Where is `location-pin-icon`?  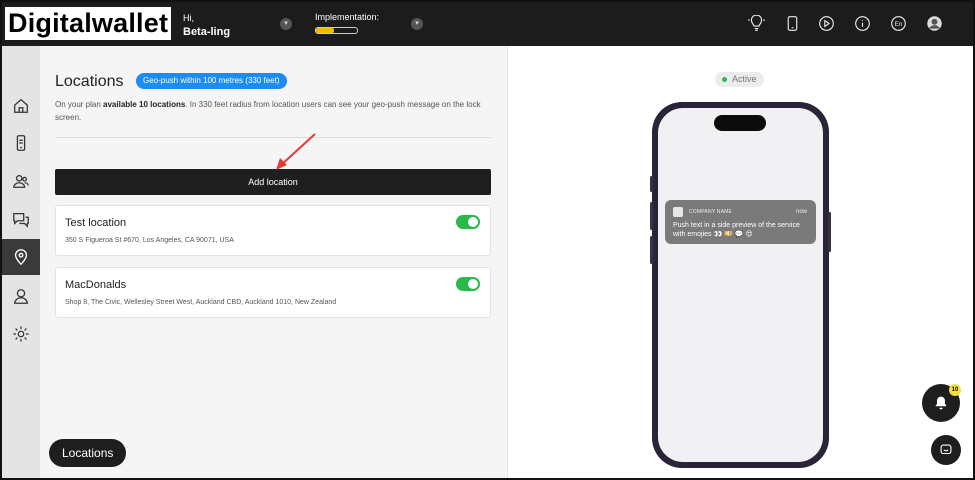 location-pin-icon is located at coordinates (21, 257).